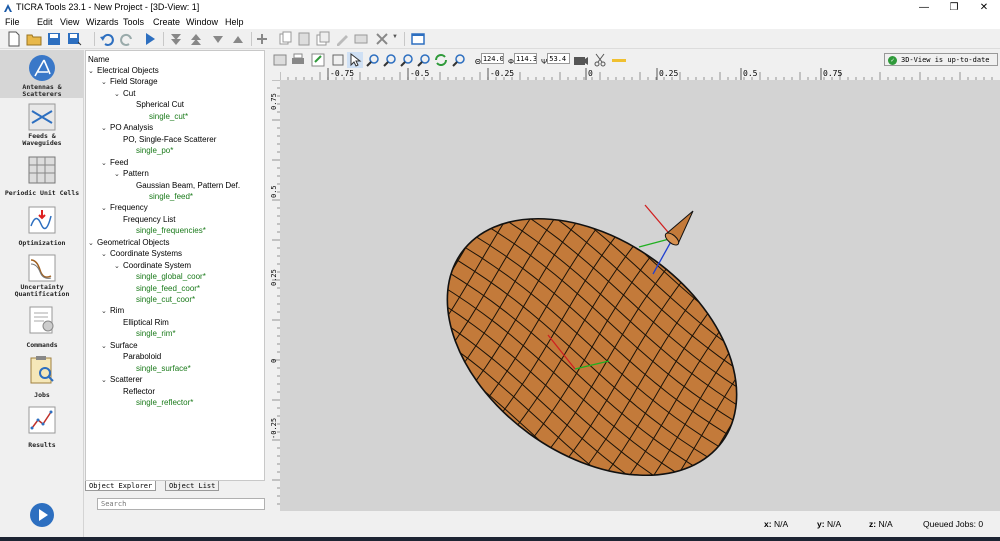 This screenshot has height=541, width=1000. I want to click on tree-row: ⌄ PO Analysis, so click(127, 127).